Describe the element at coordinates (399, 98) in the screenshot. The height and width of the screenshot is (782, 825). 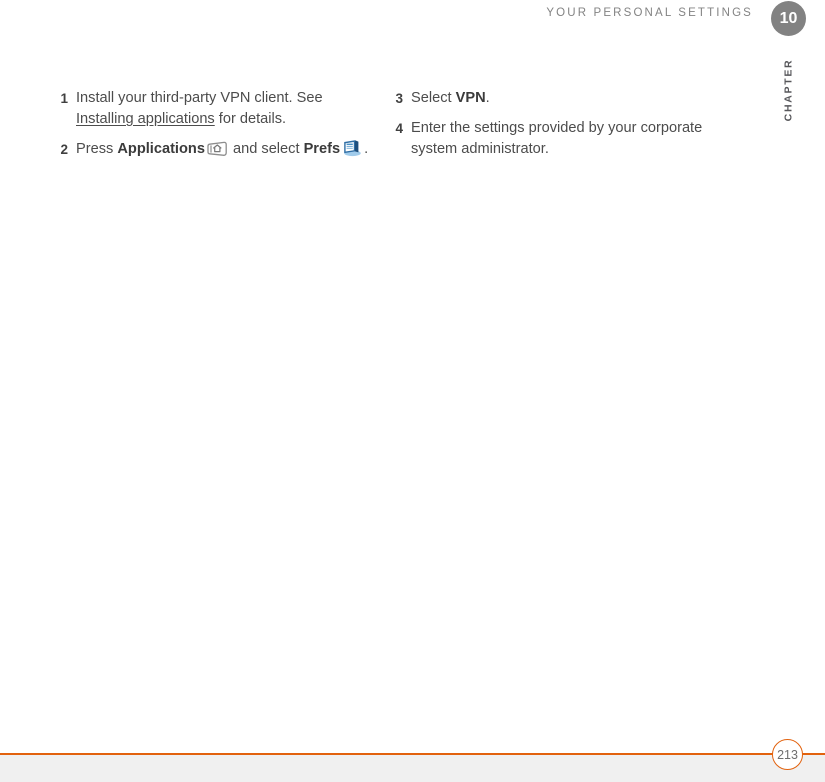
I see `step-number: 3` at that location.